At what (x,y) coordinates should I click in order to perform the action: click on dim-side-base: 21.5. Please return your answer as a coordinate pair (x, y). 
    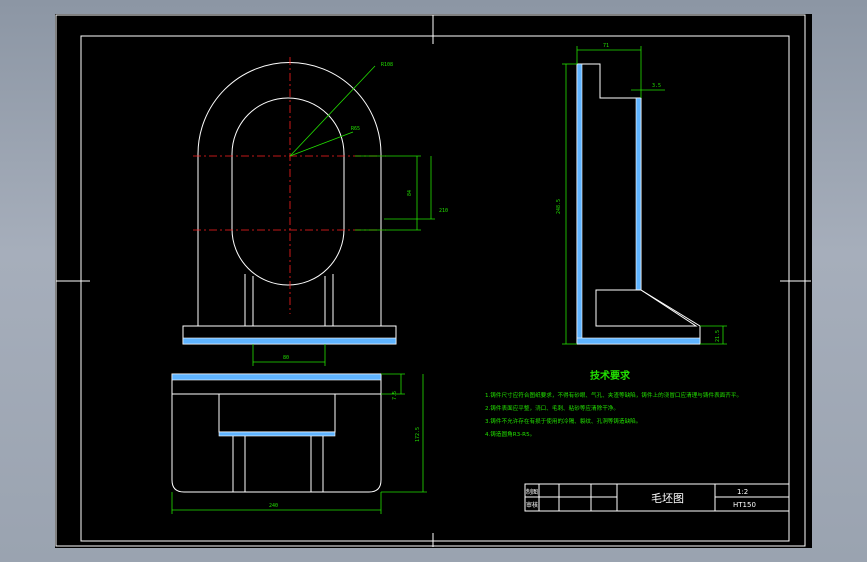
    Looking at the image, I should click on (718, 336).